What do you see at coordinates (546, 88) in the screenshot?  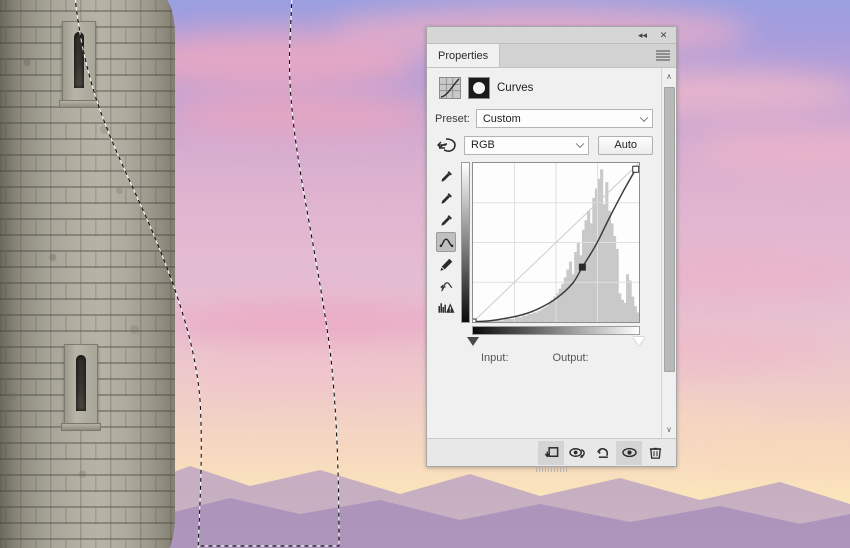 I see `adjustment-header: Curves` at bounding box center [546, 88].